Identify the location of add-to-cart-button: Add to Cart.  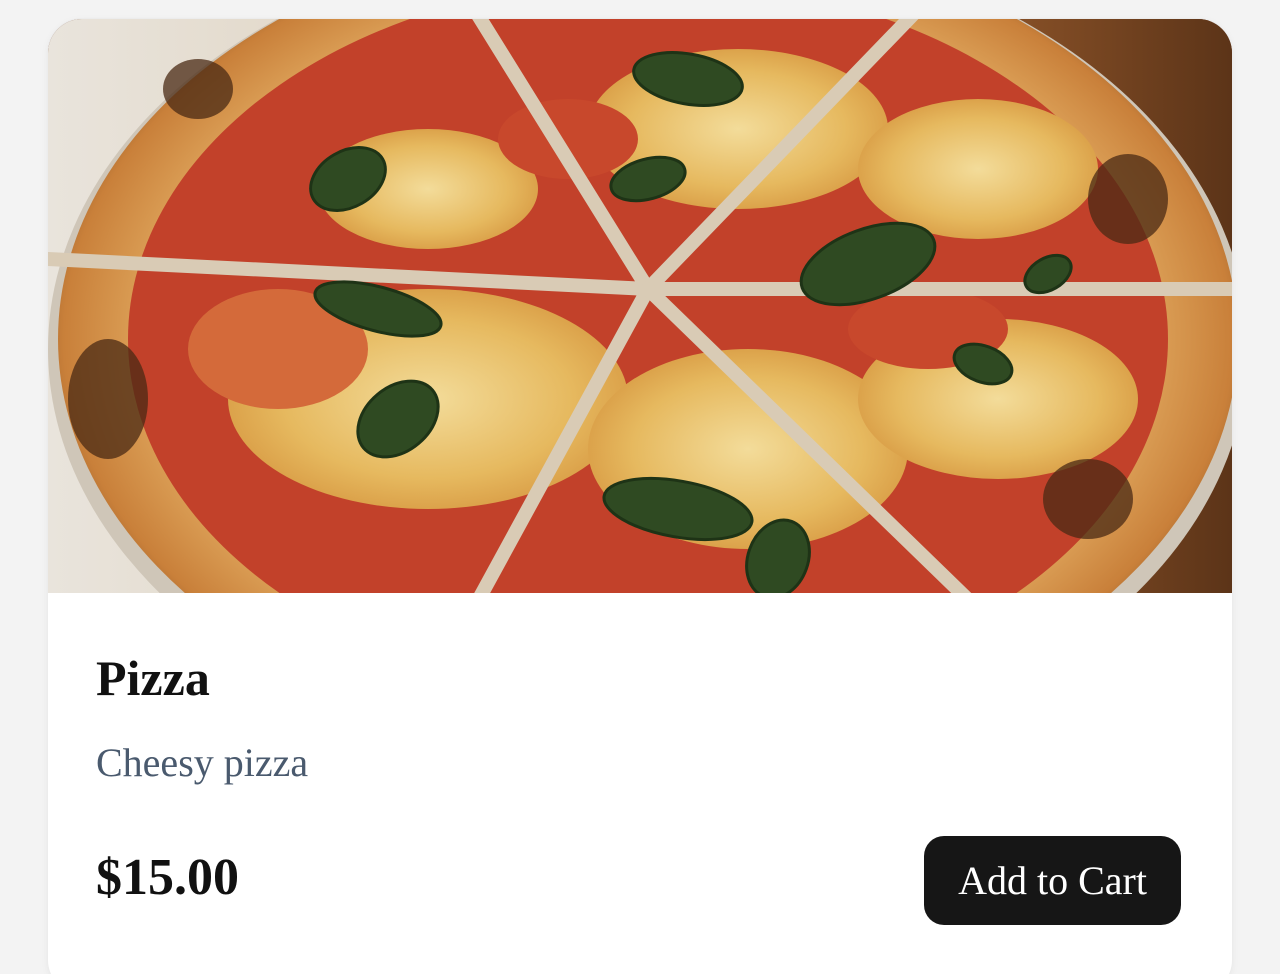
(1052, 880).